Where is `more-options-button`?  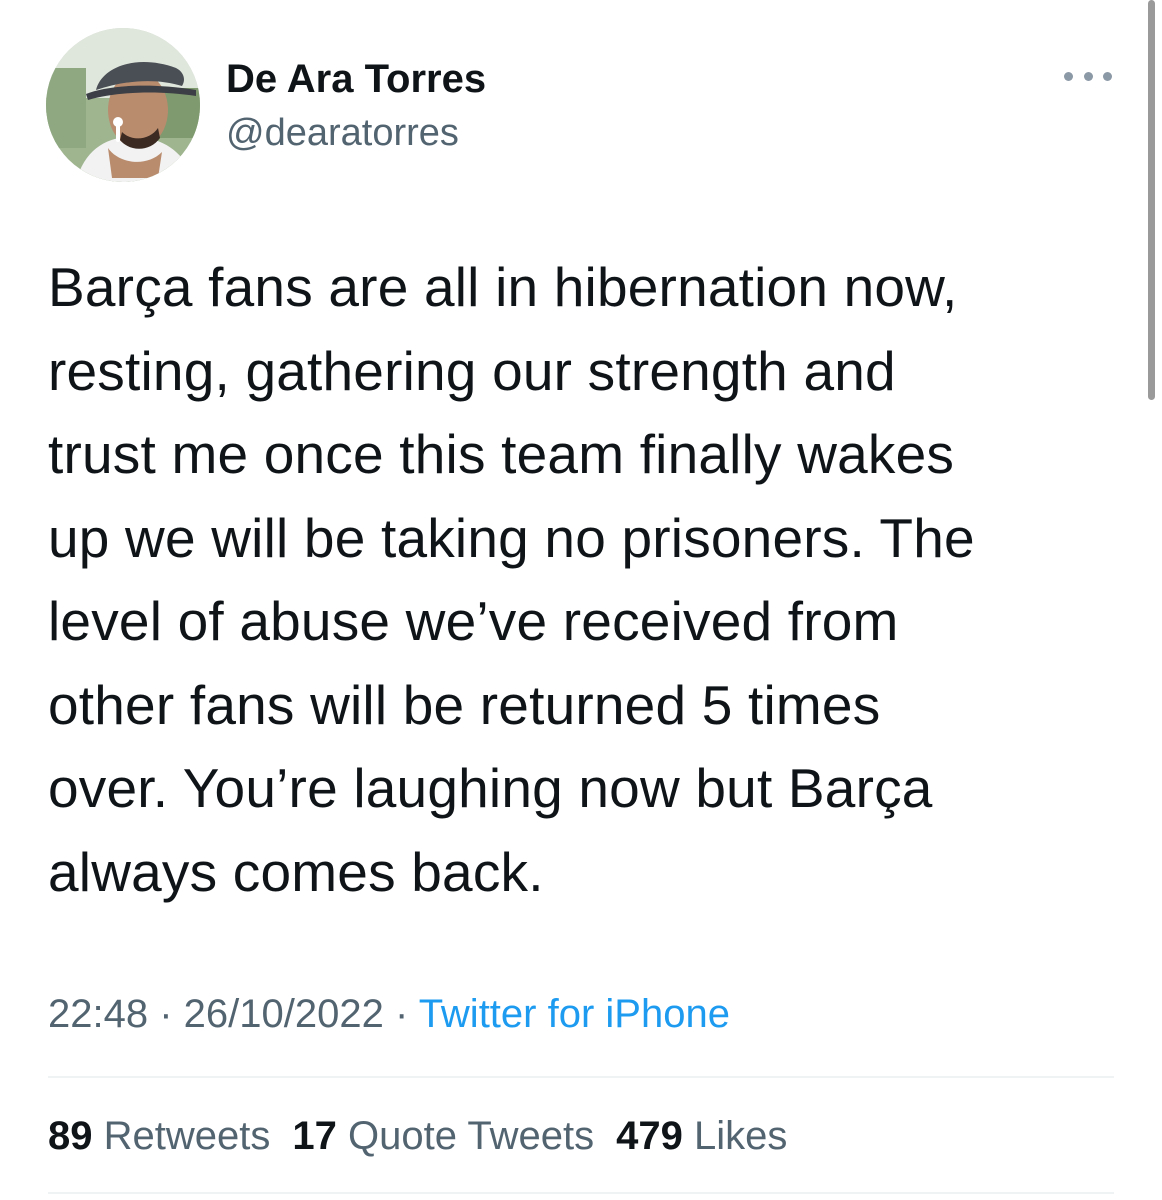
more-options-button is located at coordinates (1088, 76).